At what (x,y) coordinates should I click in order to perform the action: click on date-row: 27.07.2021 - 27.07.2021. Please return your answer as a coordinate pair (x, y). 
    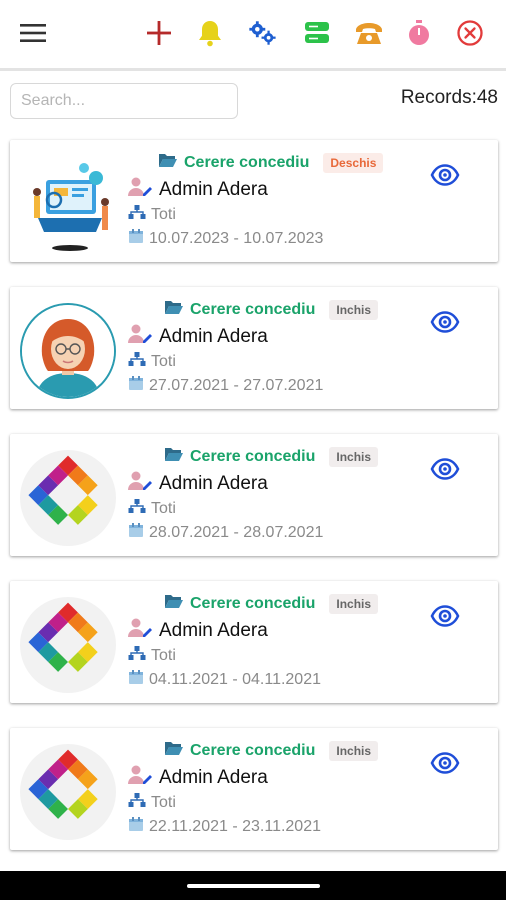
    Looking at the image, I should click on (225, 385).